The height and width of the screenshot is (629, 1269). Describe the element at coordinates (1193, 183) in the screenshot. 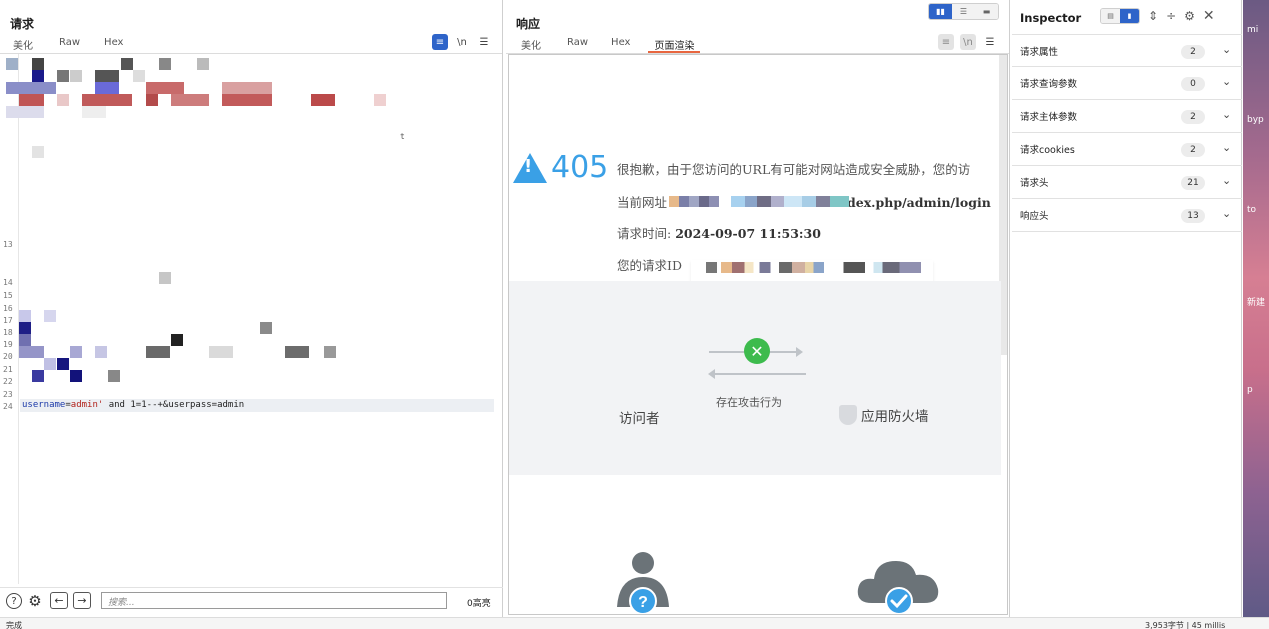

I see `row-count: 21` at that location.